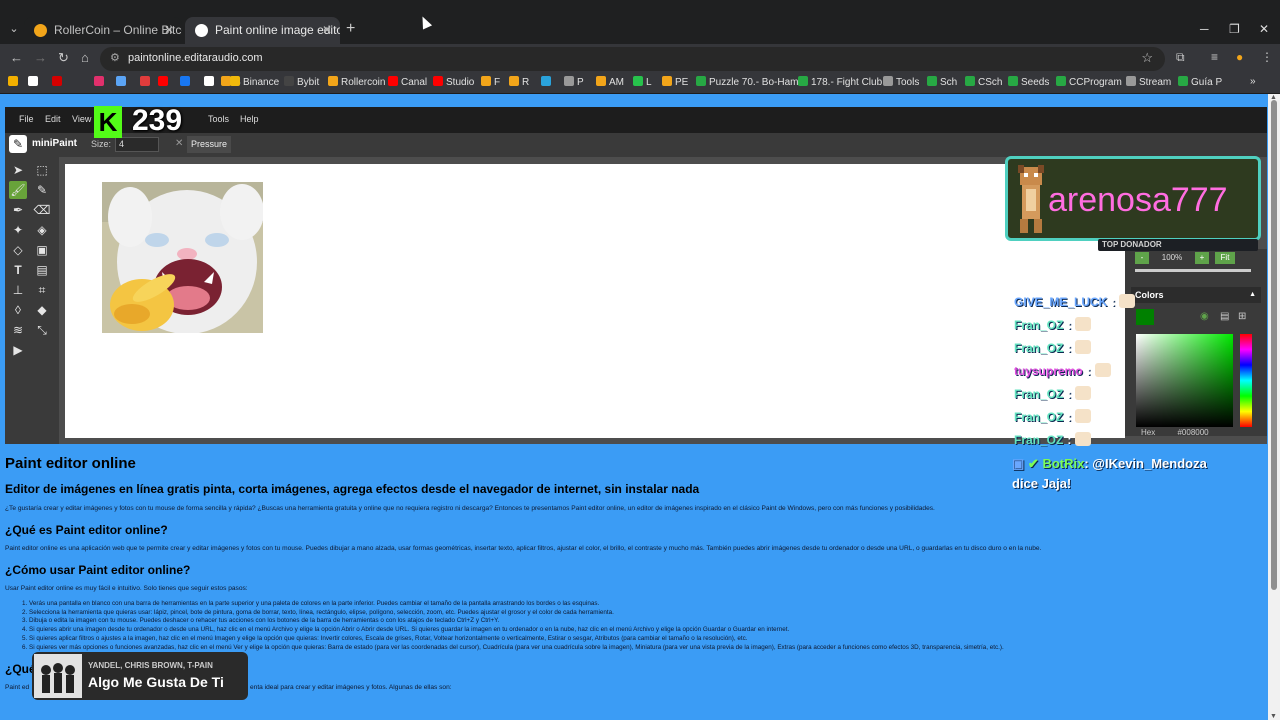  I want to click on clone-tool-icon: ⊥, so click(18, 290).